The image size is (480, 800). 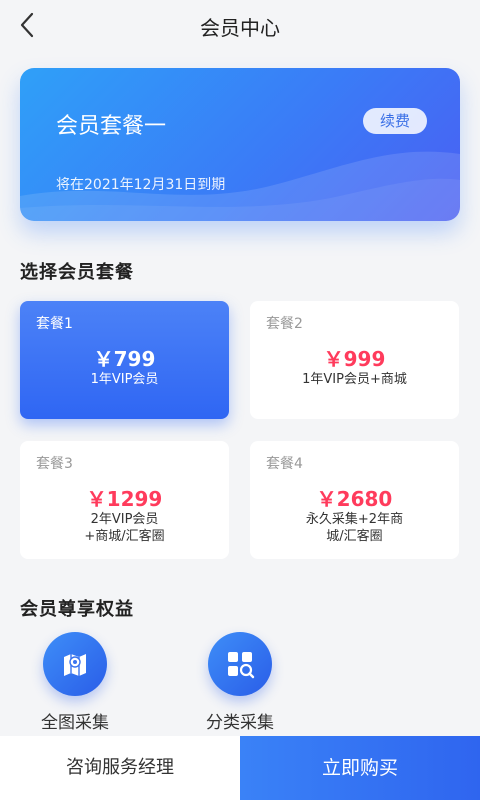 I want to click on plan-card-4: 套餐4 ￥2680 永久采集+2年商 城/汇客圈, so click(x=354, y=500).